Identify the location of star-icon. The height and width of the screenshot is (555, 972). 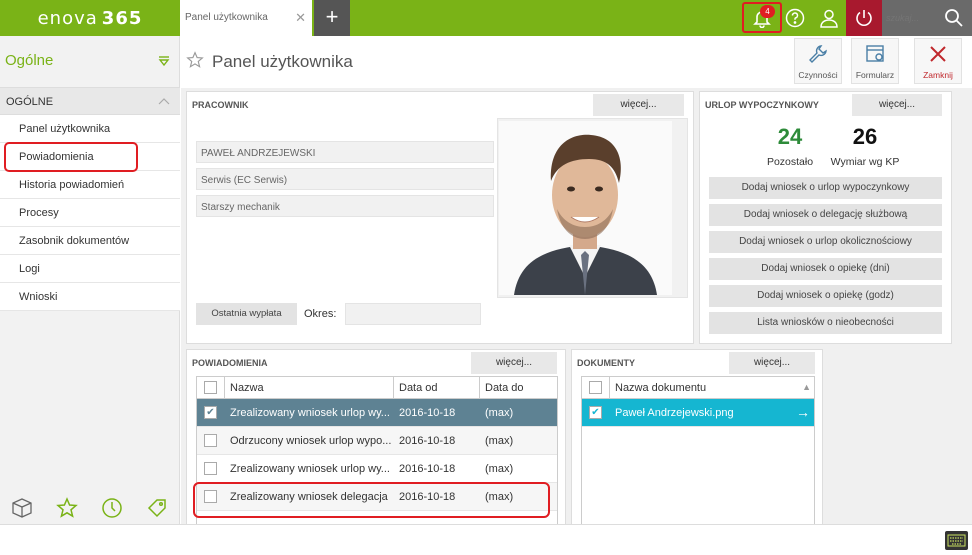
(67, 508).